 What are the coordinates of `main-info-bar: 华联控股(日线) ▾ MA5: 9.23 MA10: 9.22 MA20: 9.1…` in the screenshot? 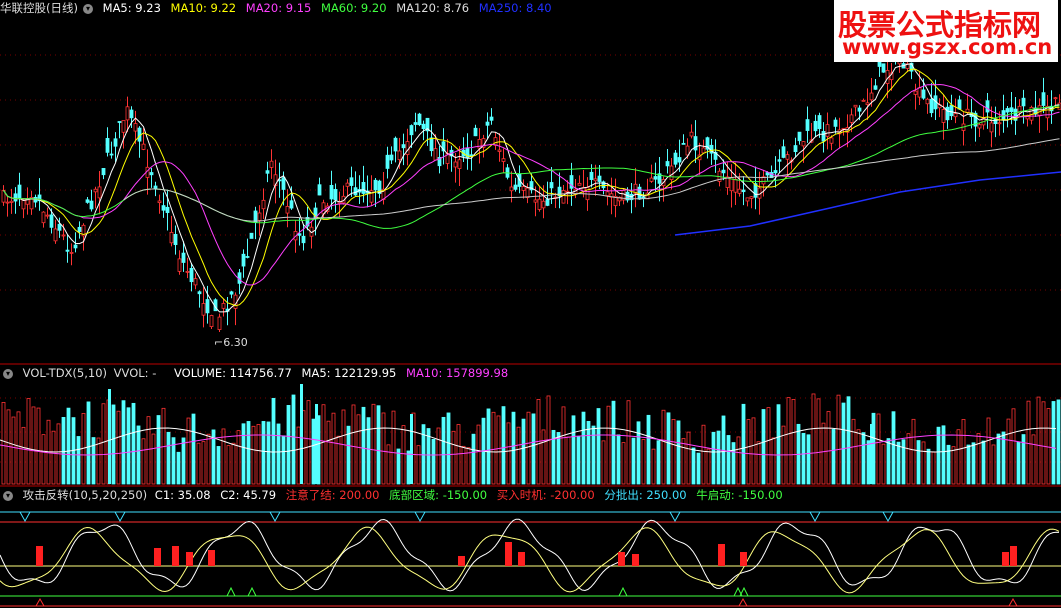 It's located at (279, 8).